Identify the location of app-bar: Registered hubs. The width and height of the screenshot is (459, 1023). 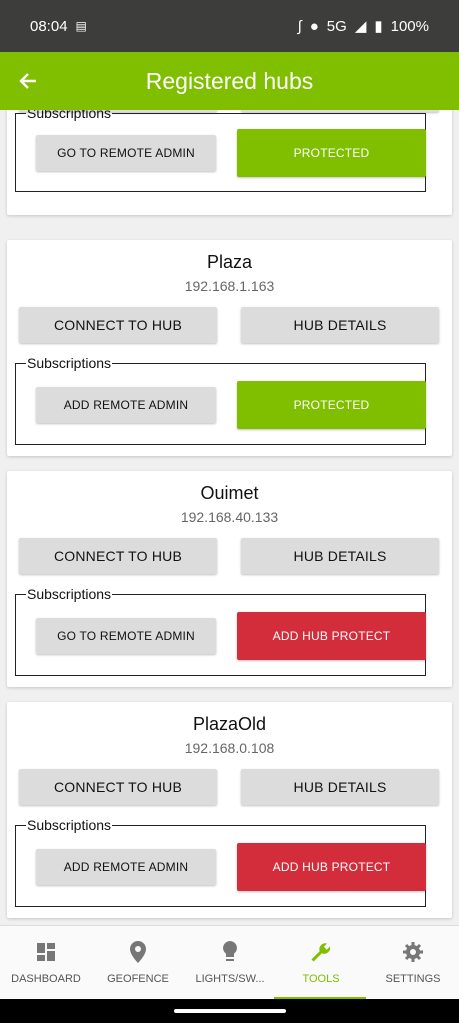
(229, 81).